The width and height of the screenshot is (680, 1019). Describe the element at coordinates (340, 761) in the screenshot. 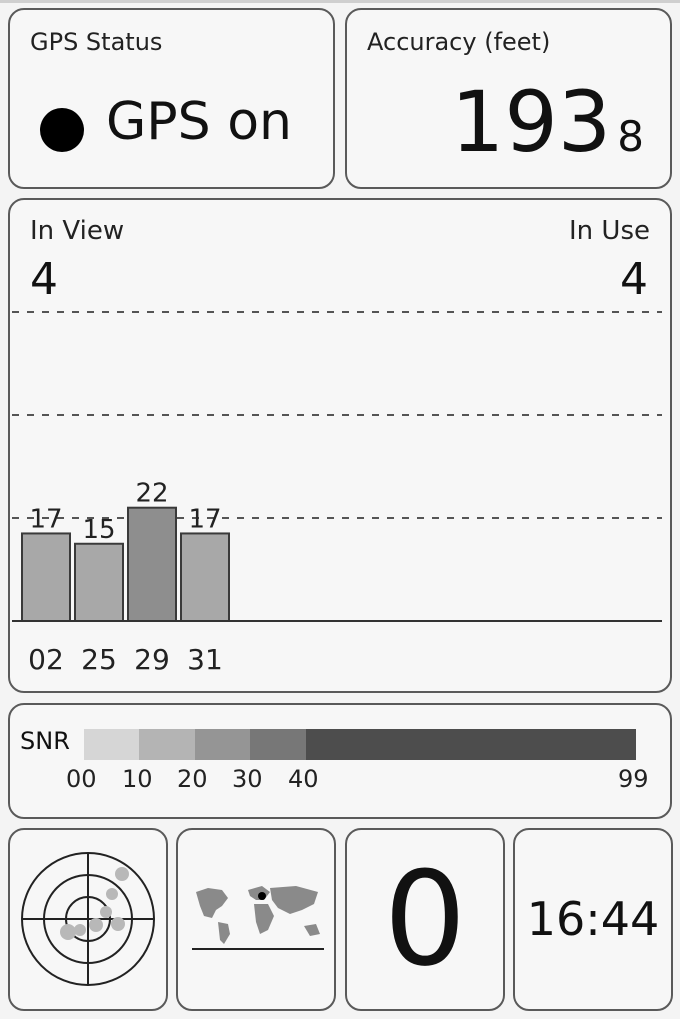

I see `snr-legend-panel: SNR 00 10 20 30 40 99` at that location.